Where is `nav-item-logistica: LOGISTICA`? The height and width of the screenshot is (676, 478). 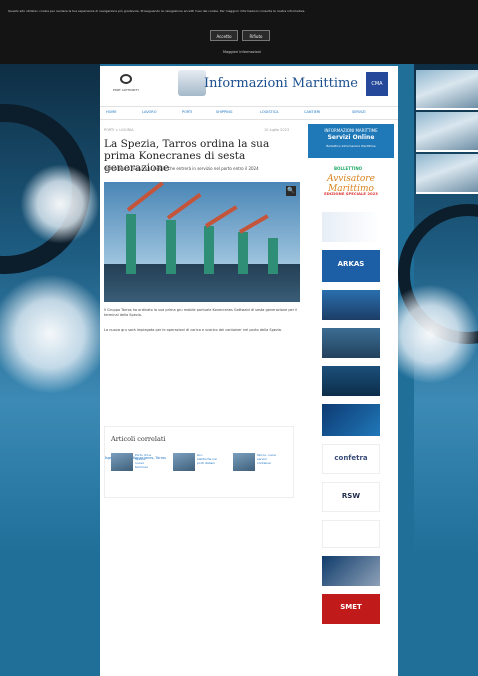 nav-item-logistica: LOGISTICA is located at coordinates (269, 112).